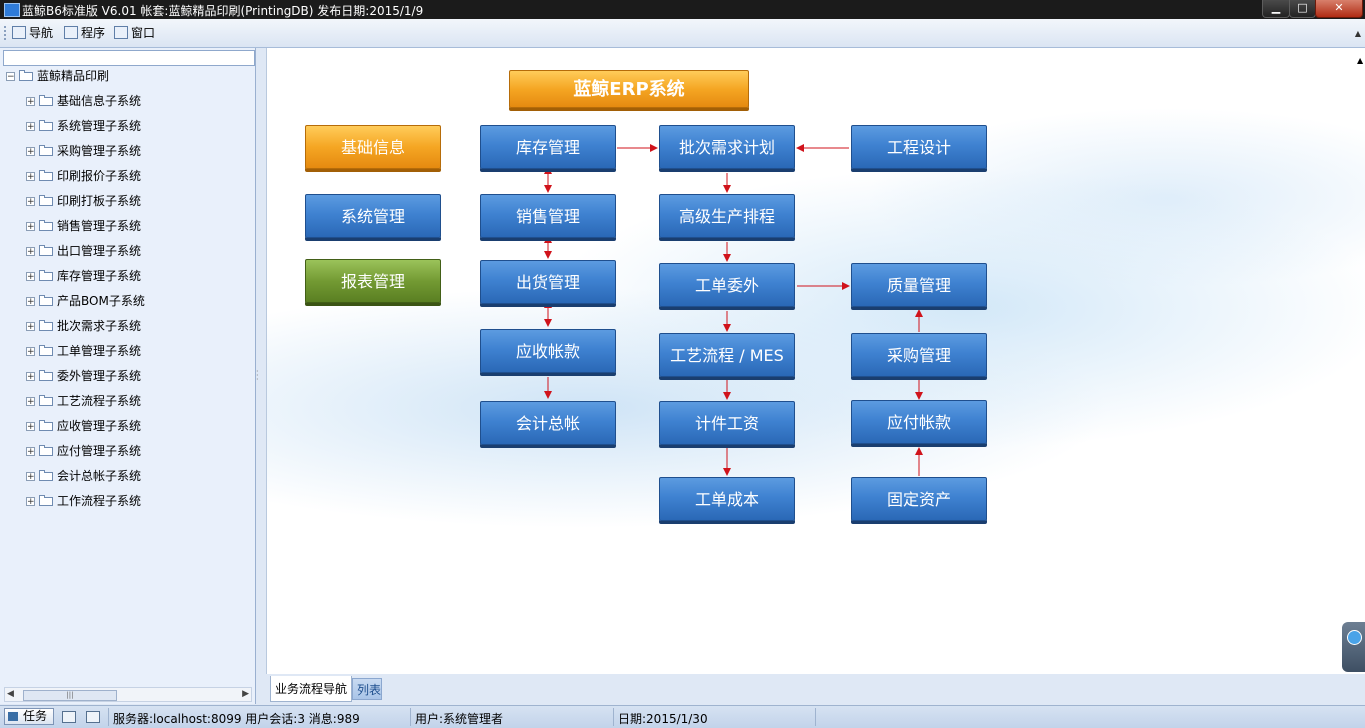  What do you see at coordinates (99, 476) in the screenshot?
I see `tree-item-label: 会计总帐子系统` at bounding box center [99, 476].